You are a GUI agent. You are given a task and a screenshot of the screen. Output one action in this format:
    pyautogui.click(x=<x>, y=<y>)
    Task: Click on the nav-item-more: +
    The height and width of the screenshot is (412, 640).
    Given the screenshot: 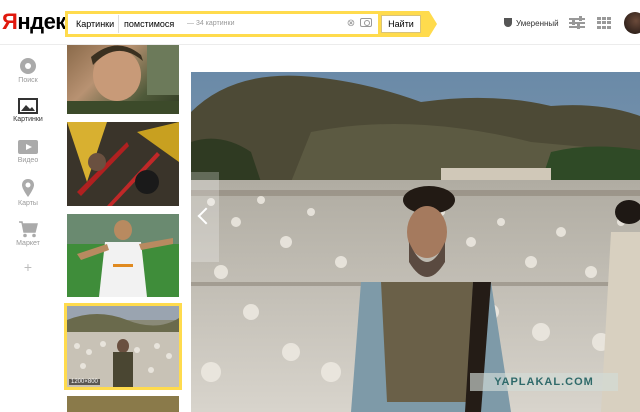 What is the action you would take?
    pyautogui.click(x=28, y=267)
    